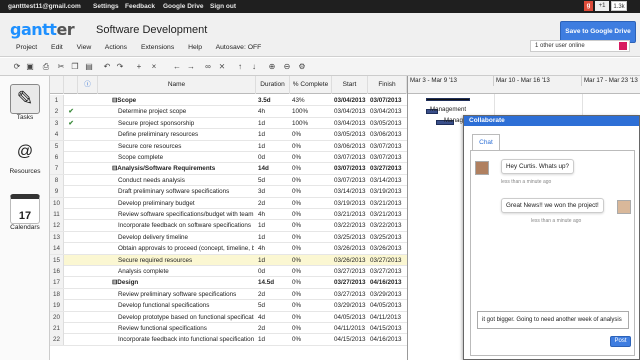  Describe the element at coordinates (387, 111) in the screenshot. I see `task-finish: 03/04/2013` at that location.